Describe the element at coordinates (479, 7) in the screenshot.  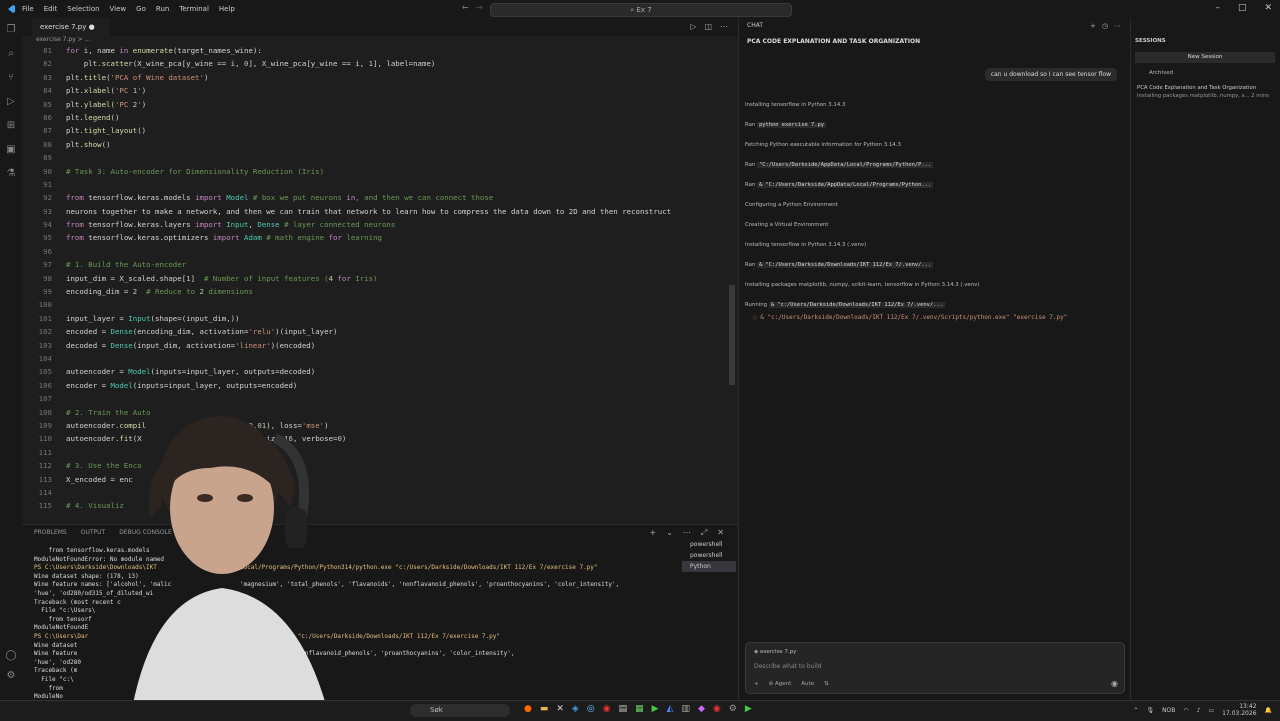
I see `forward-arrow-icon: →` at that location.